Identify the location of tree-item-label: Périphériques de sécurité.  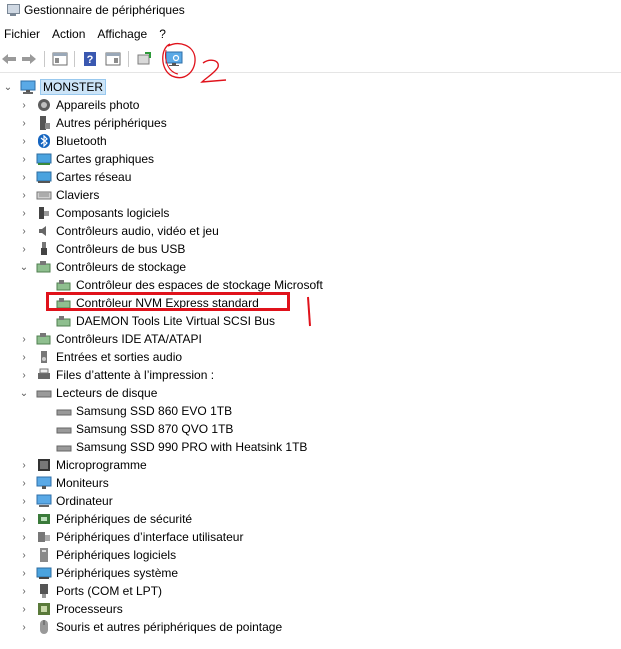
(124, 519).